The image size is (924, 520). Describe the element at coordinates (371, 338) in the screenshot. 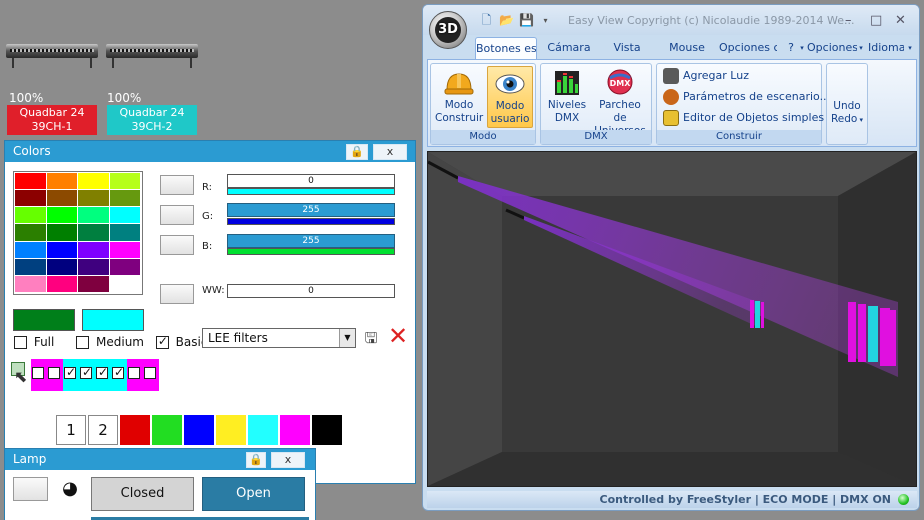

I see `save-icon: 🖫` at that location.